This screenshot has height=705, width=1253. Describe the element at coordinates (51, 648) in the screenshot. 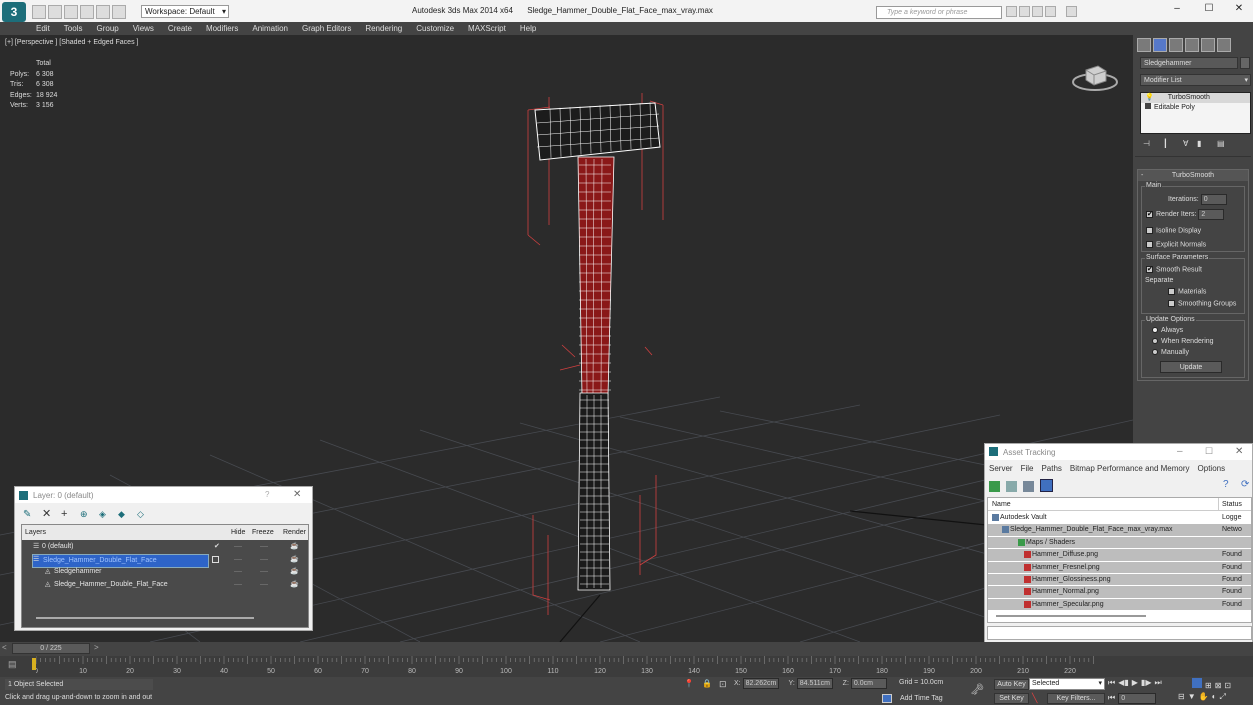

I see `time-slider: 0 / 225` at that location.